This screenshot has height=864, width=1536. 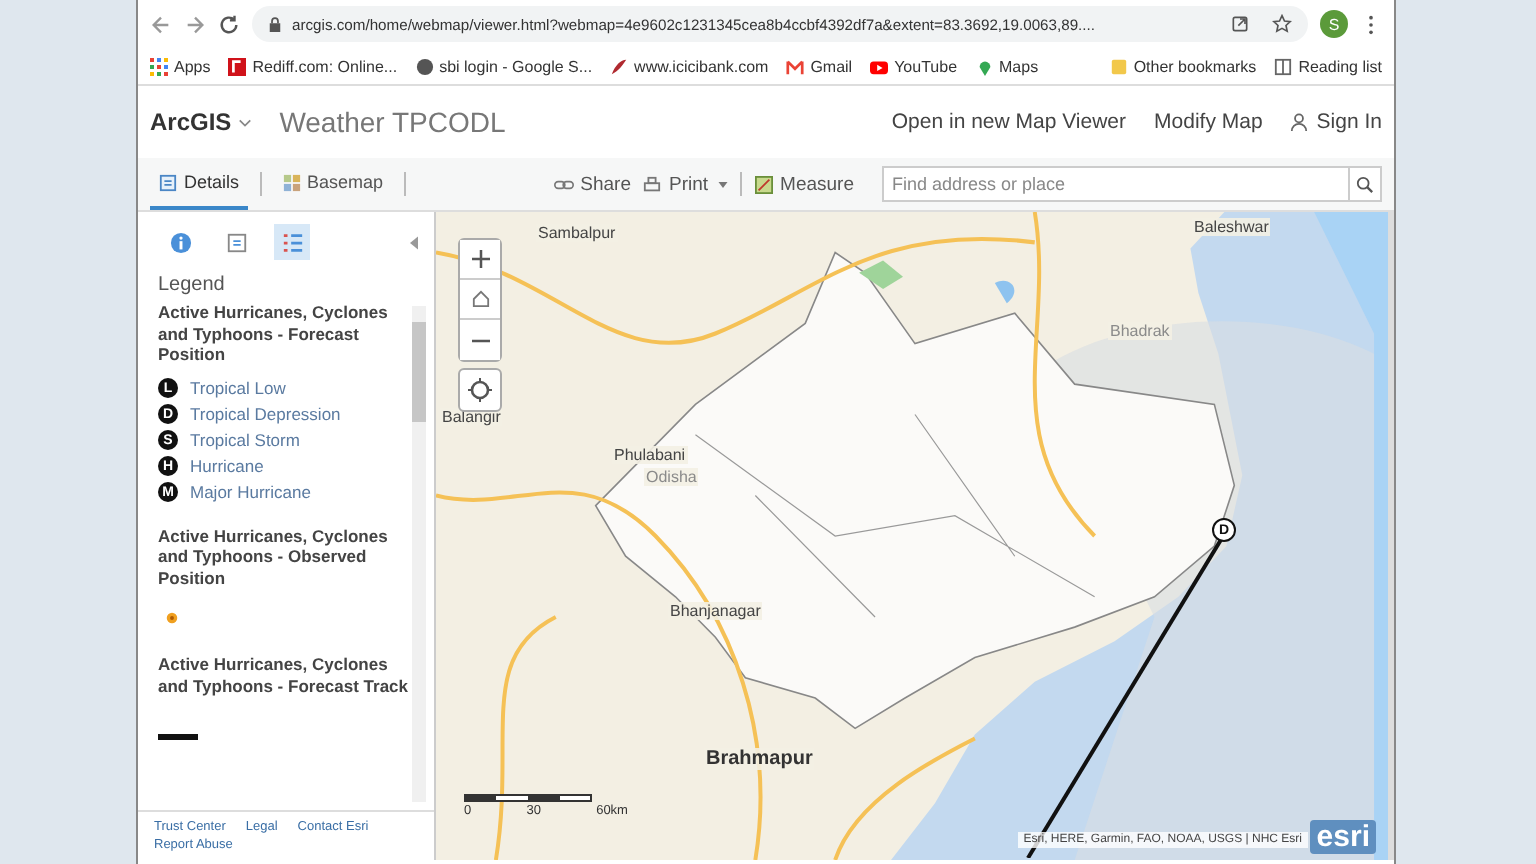 What do you see at coordinates (652, 184) in the screenshot?
I see `printer-icon` at bounding box center [652, 184].